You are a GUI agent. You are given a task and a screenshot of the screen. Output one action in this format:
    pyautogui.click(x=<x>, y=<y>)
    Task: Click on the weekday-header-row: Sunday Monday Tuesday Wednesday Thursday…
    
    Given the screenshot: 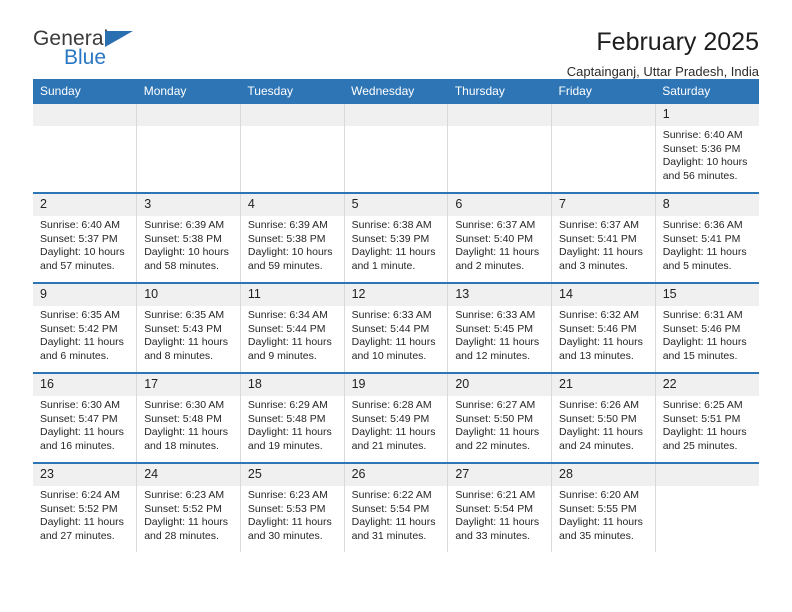 What is the action you would take?
    pyautogui.click(x=396, y=91)
    